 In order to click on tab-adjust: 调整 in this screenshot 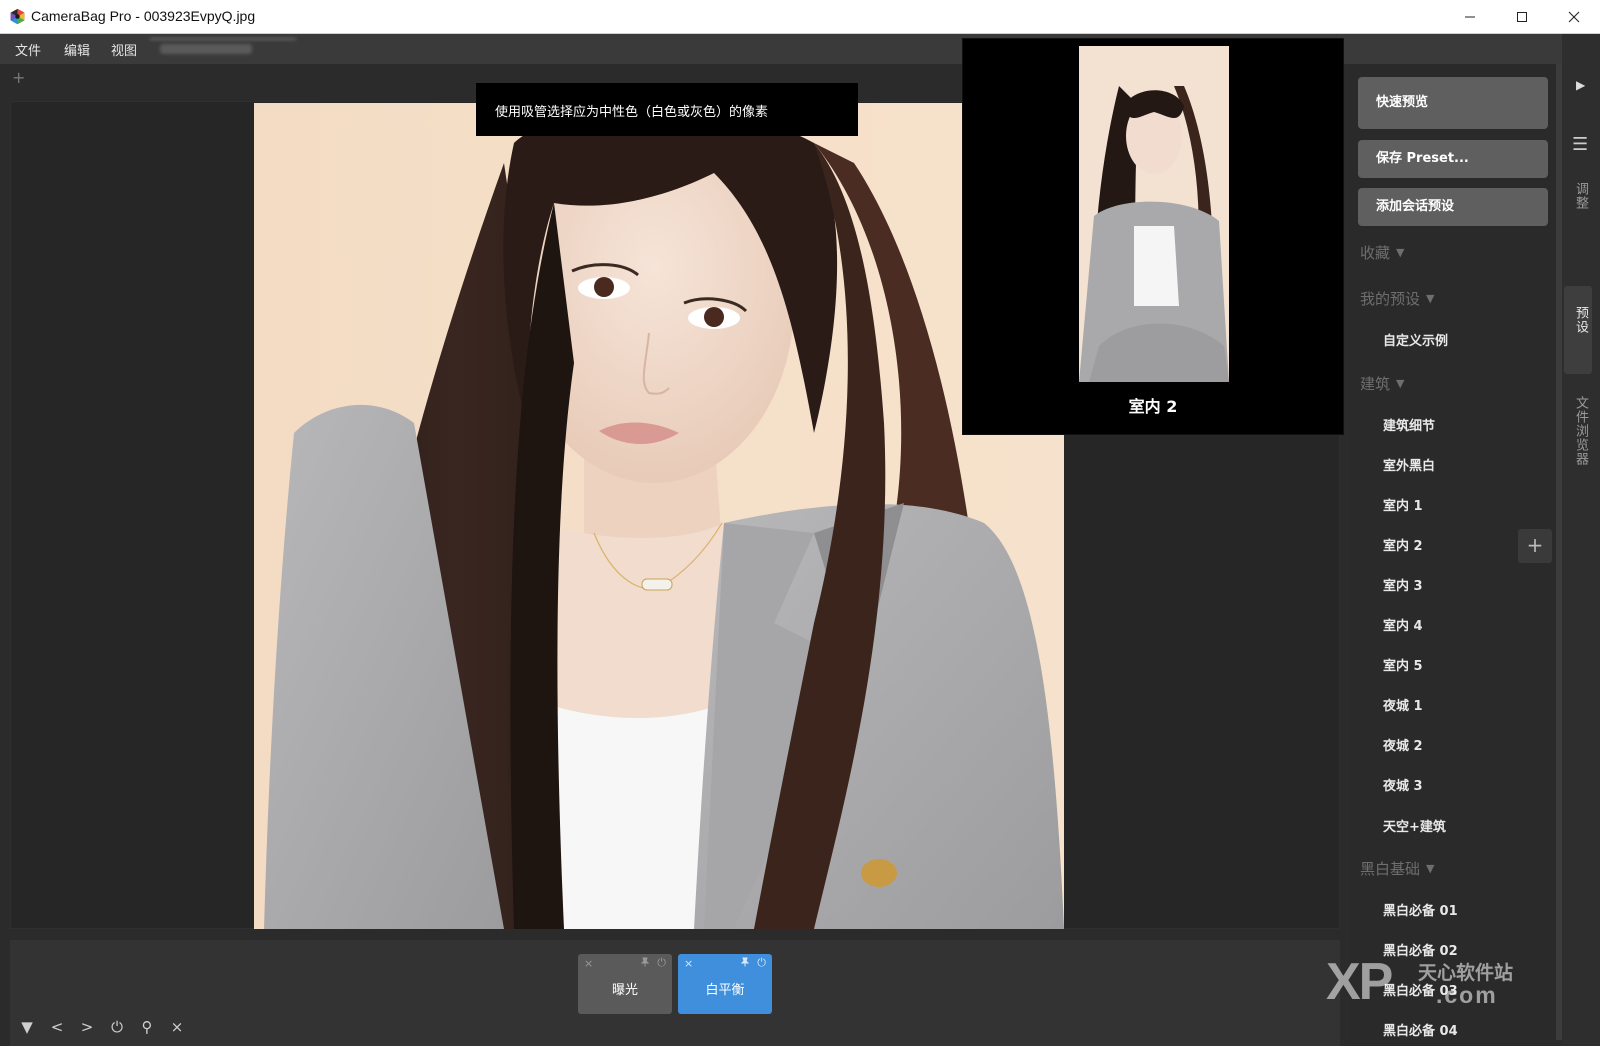, I will do `click(1580, 196)`.